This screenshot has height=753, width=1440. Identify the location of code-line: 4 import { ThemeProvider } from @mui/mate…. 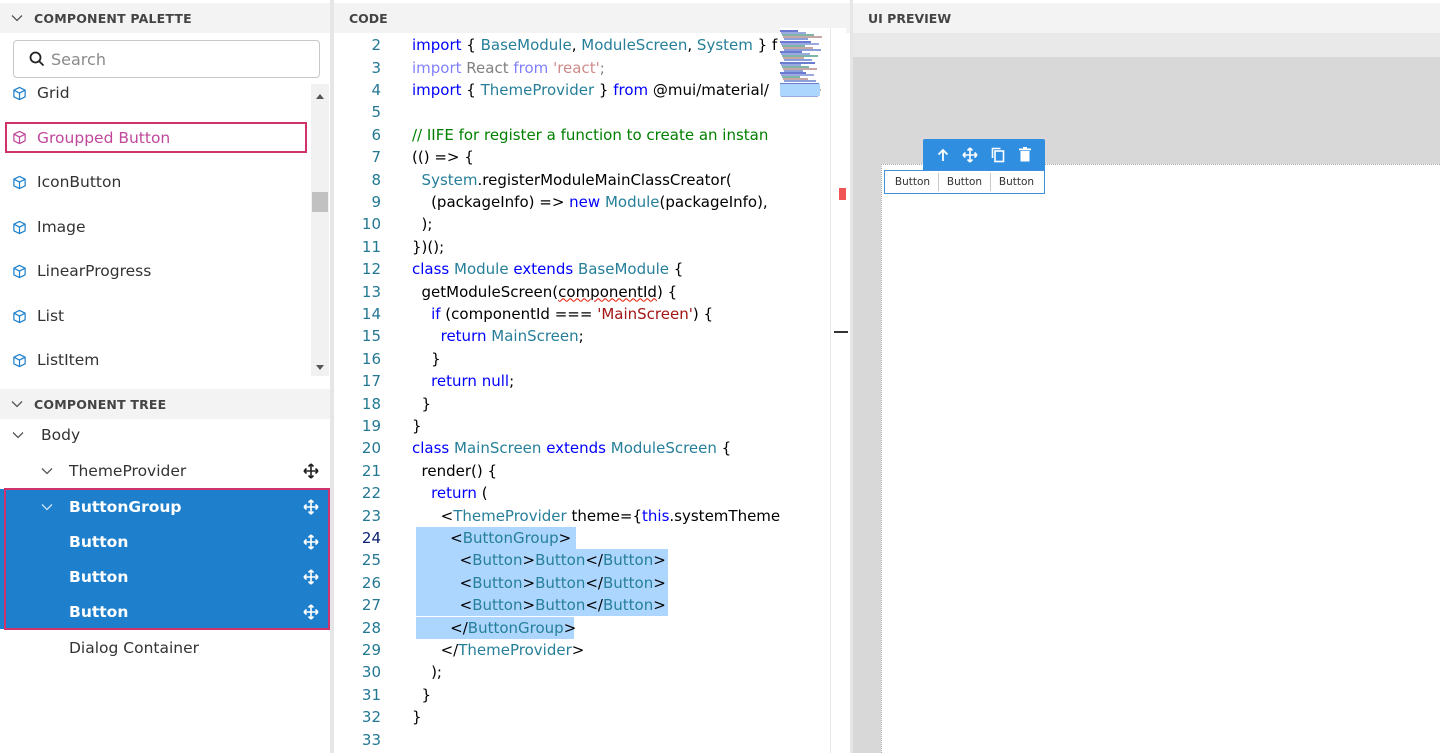
(557, 90).